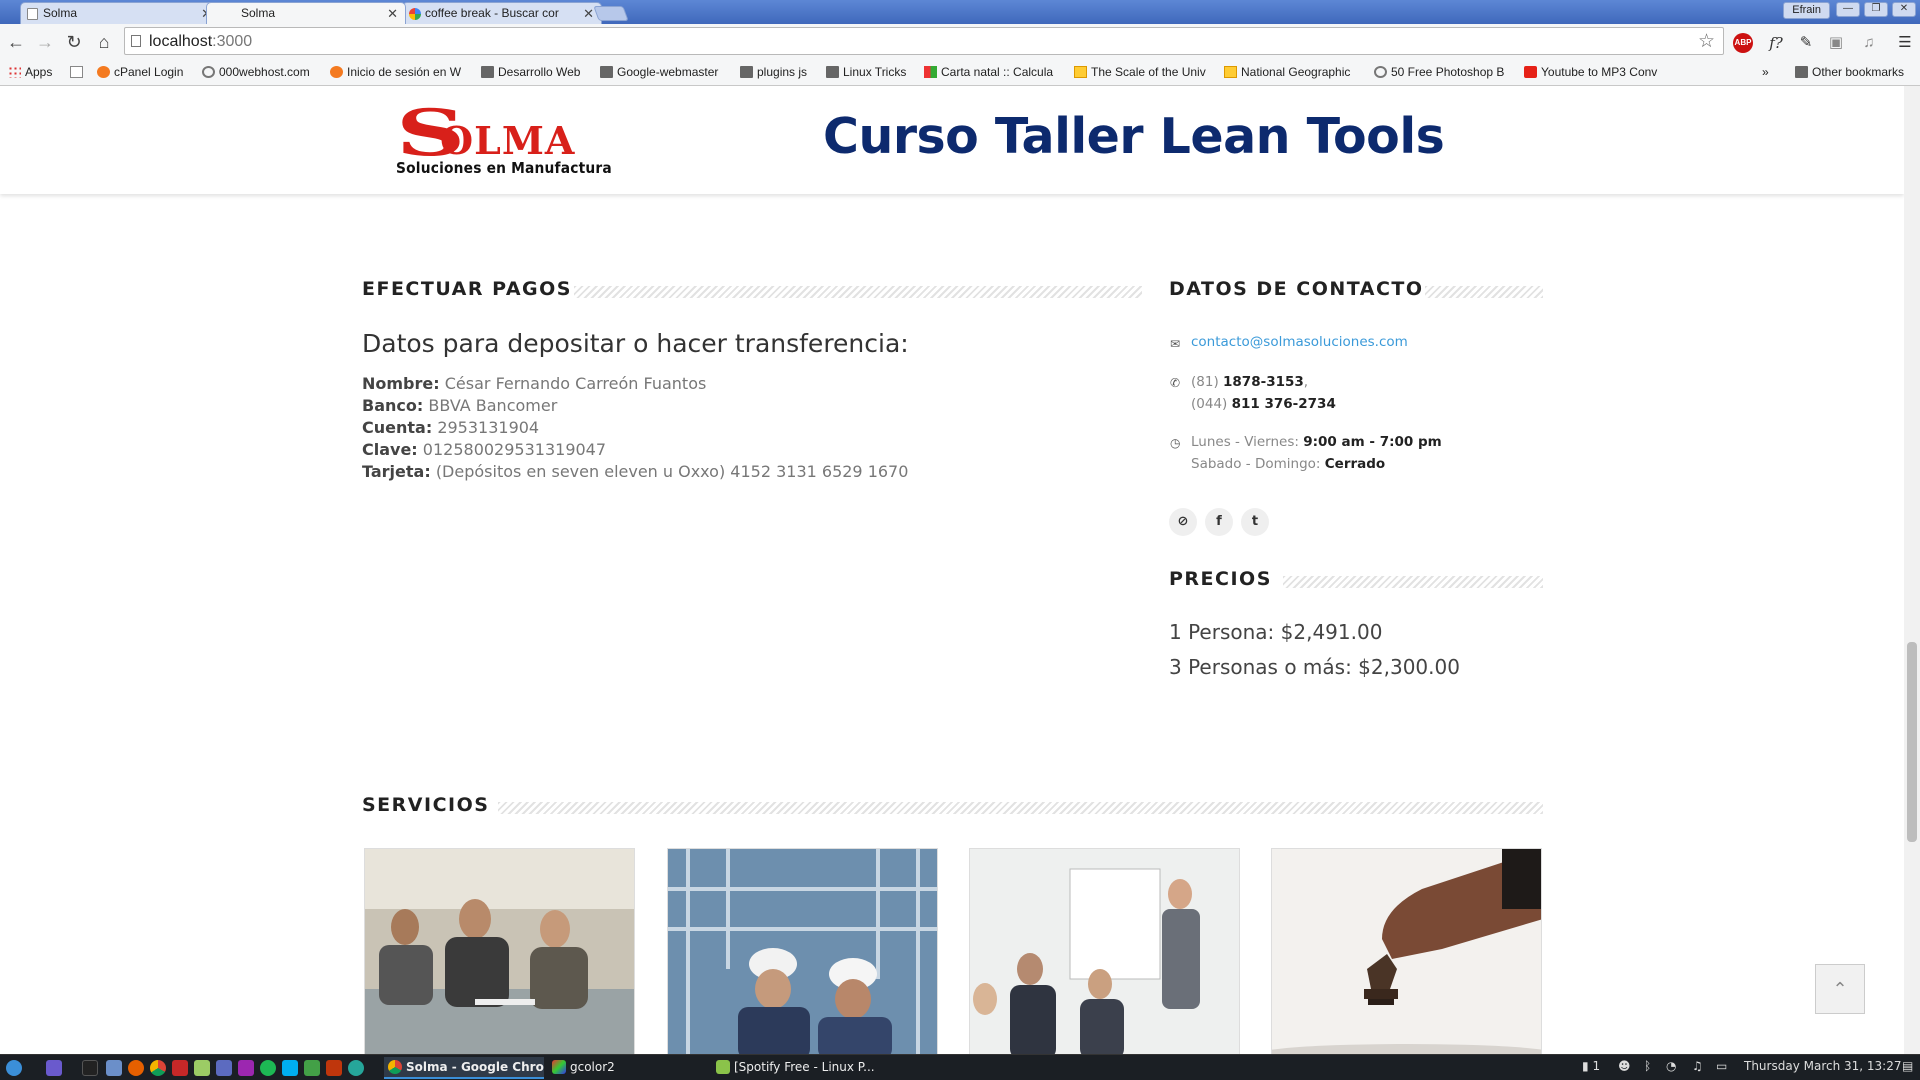  Describe the element at coordinates (773, 72) in the screenshot. I see `bookmark-plugins-js: plugins js` at that location.